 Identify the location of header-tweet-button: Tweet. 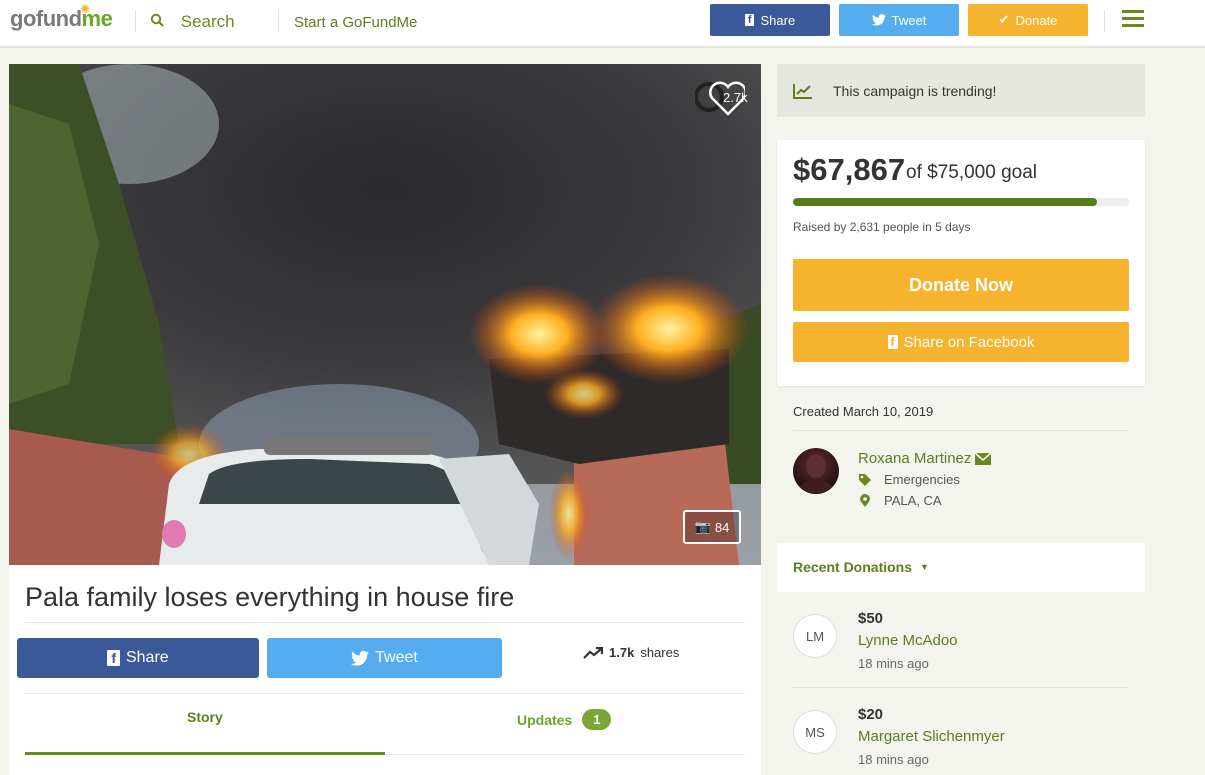
(899, 20).